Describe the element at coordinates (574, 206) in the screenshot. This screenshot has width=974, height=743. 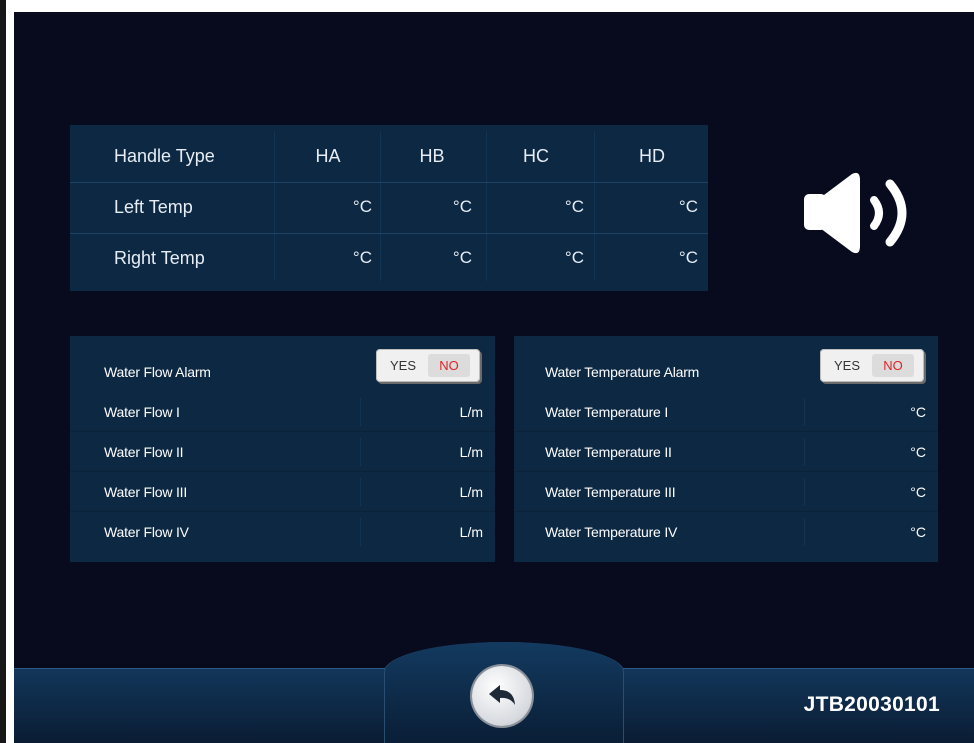
I see `left-temp-hc-unit: °C` at that location.